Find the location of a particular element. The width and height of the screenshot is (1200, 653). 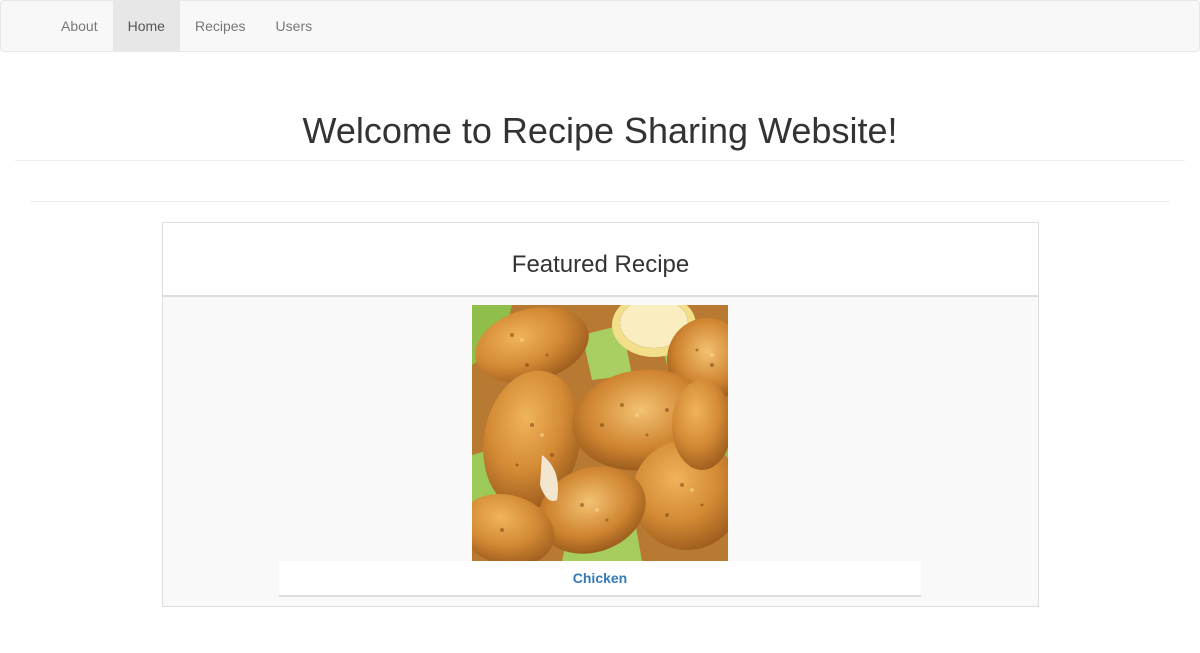

recipe-caption: Chicken is located at coordinates (600, 579).